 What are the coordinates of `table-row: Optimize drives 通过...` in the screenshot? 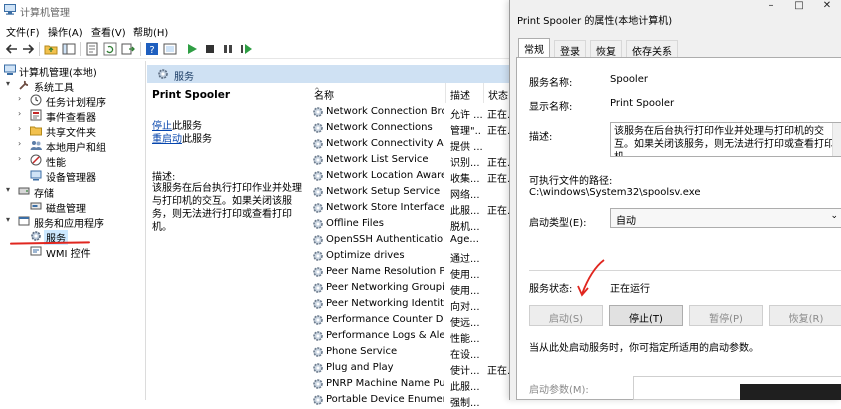 It's located at (410, 256).